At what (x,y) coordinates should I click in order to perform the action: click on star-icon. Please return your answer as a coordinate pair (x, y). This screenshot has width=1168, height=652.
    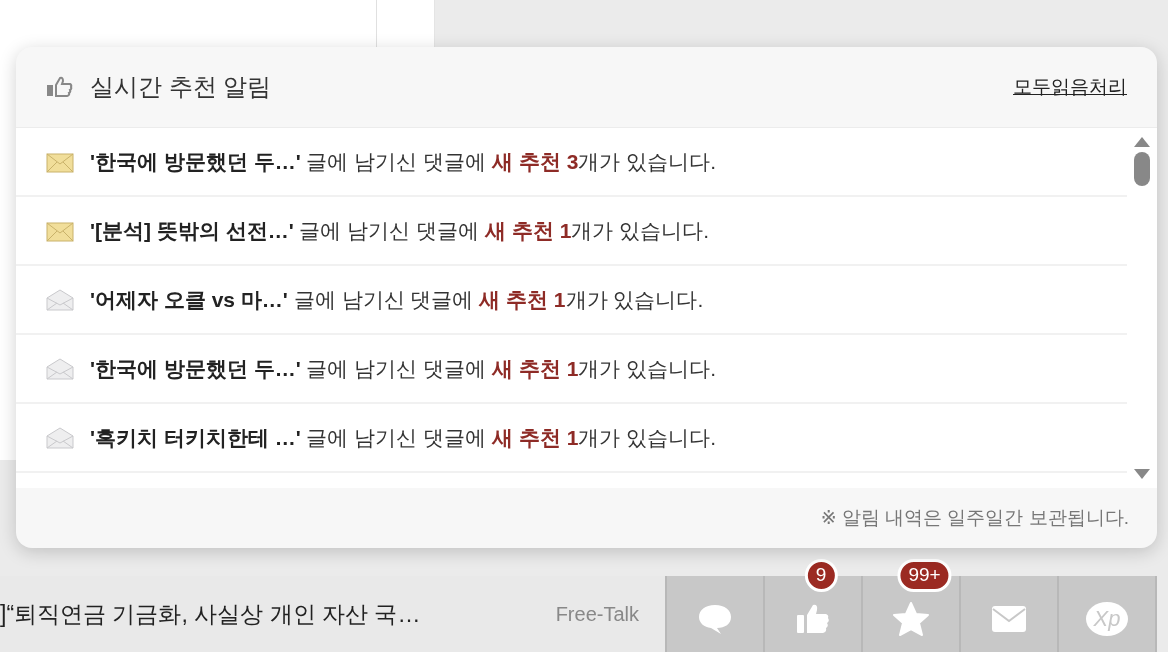
    Looking at the image, I should click on (911, 619).